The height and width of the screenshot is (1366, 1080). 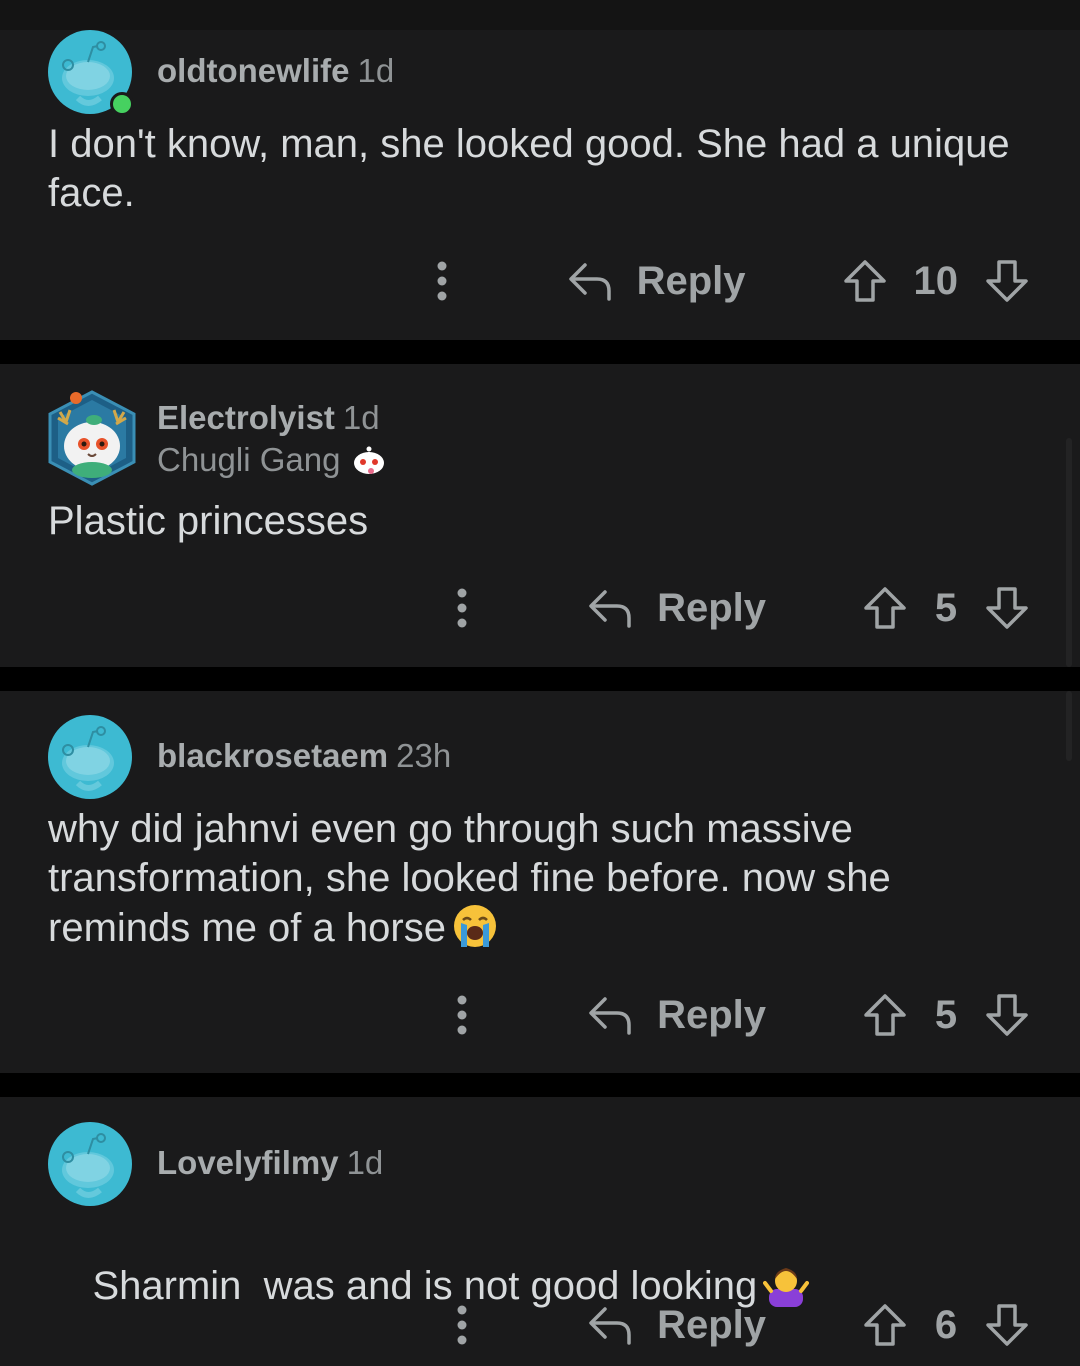 I want to click on comment-meta: oldtonewlife 1d, so click(x=275, y=71).